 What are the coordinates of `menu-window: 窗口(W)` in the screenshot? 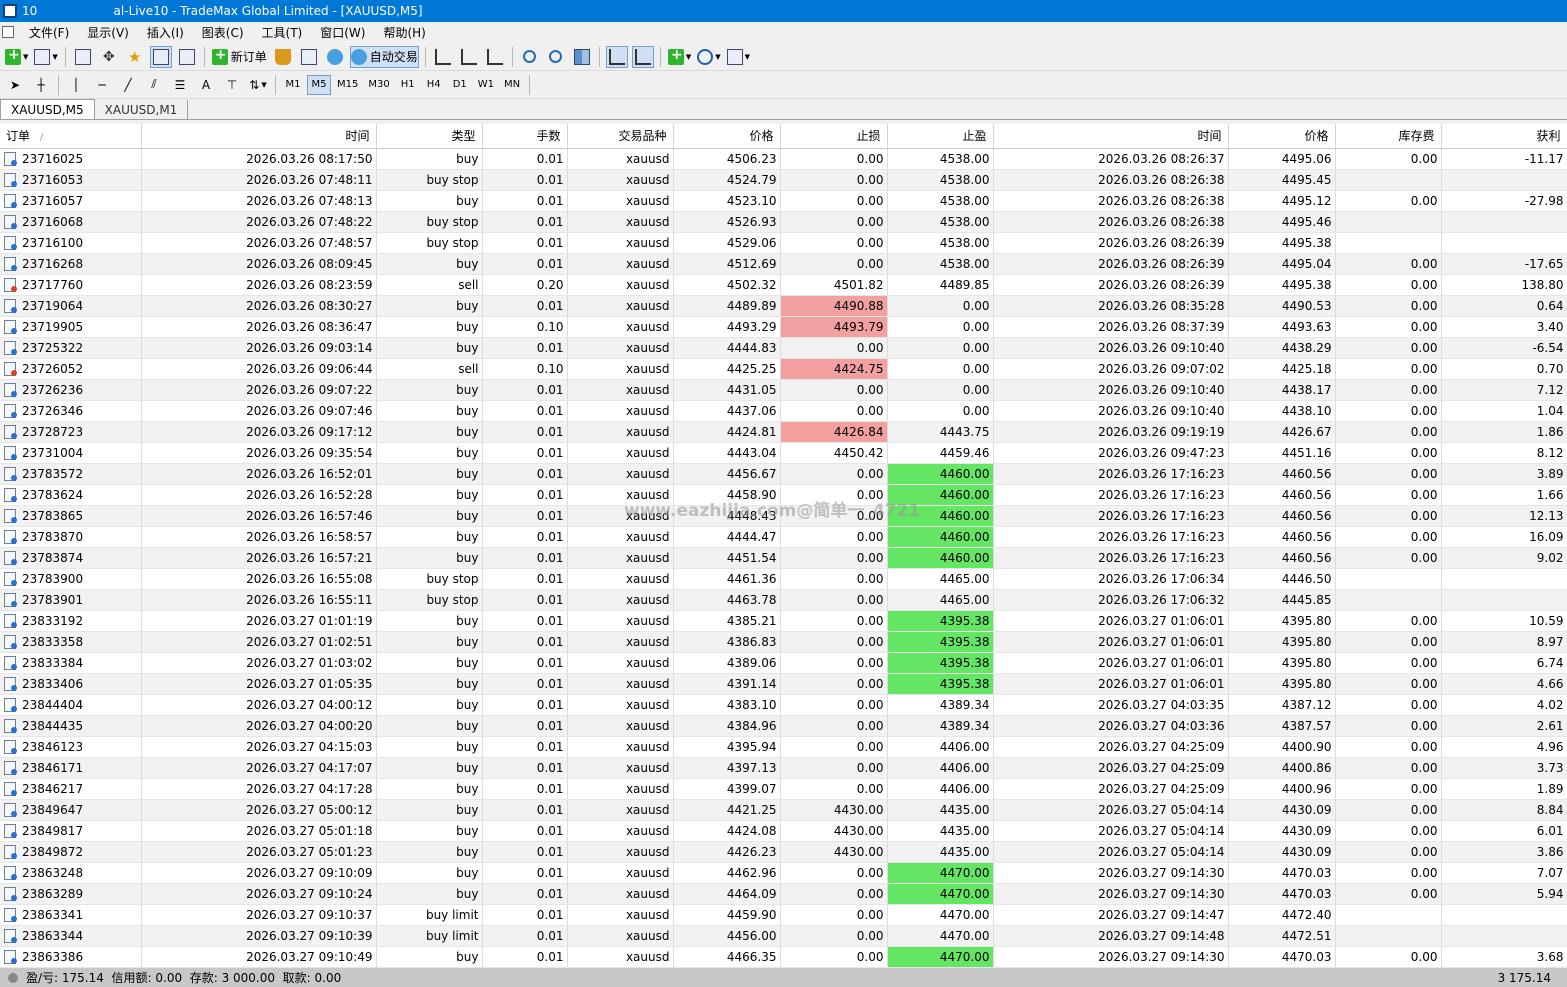 It's located at (342, 32).